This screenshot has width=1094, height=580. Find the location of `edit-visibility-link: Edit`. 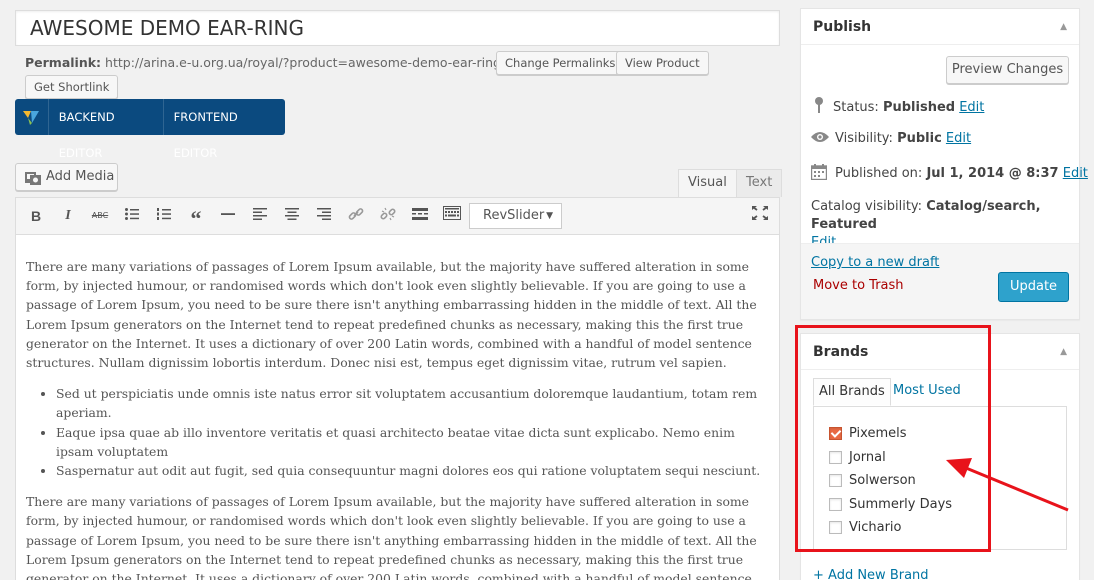

edit-visibility-link: Edit is located at coordinates (958, 138).